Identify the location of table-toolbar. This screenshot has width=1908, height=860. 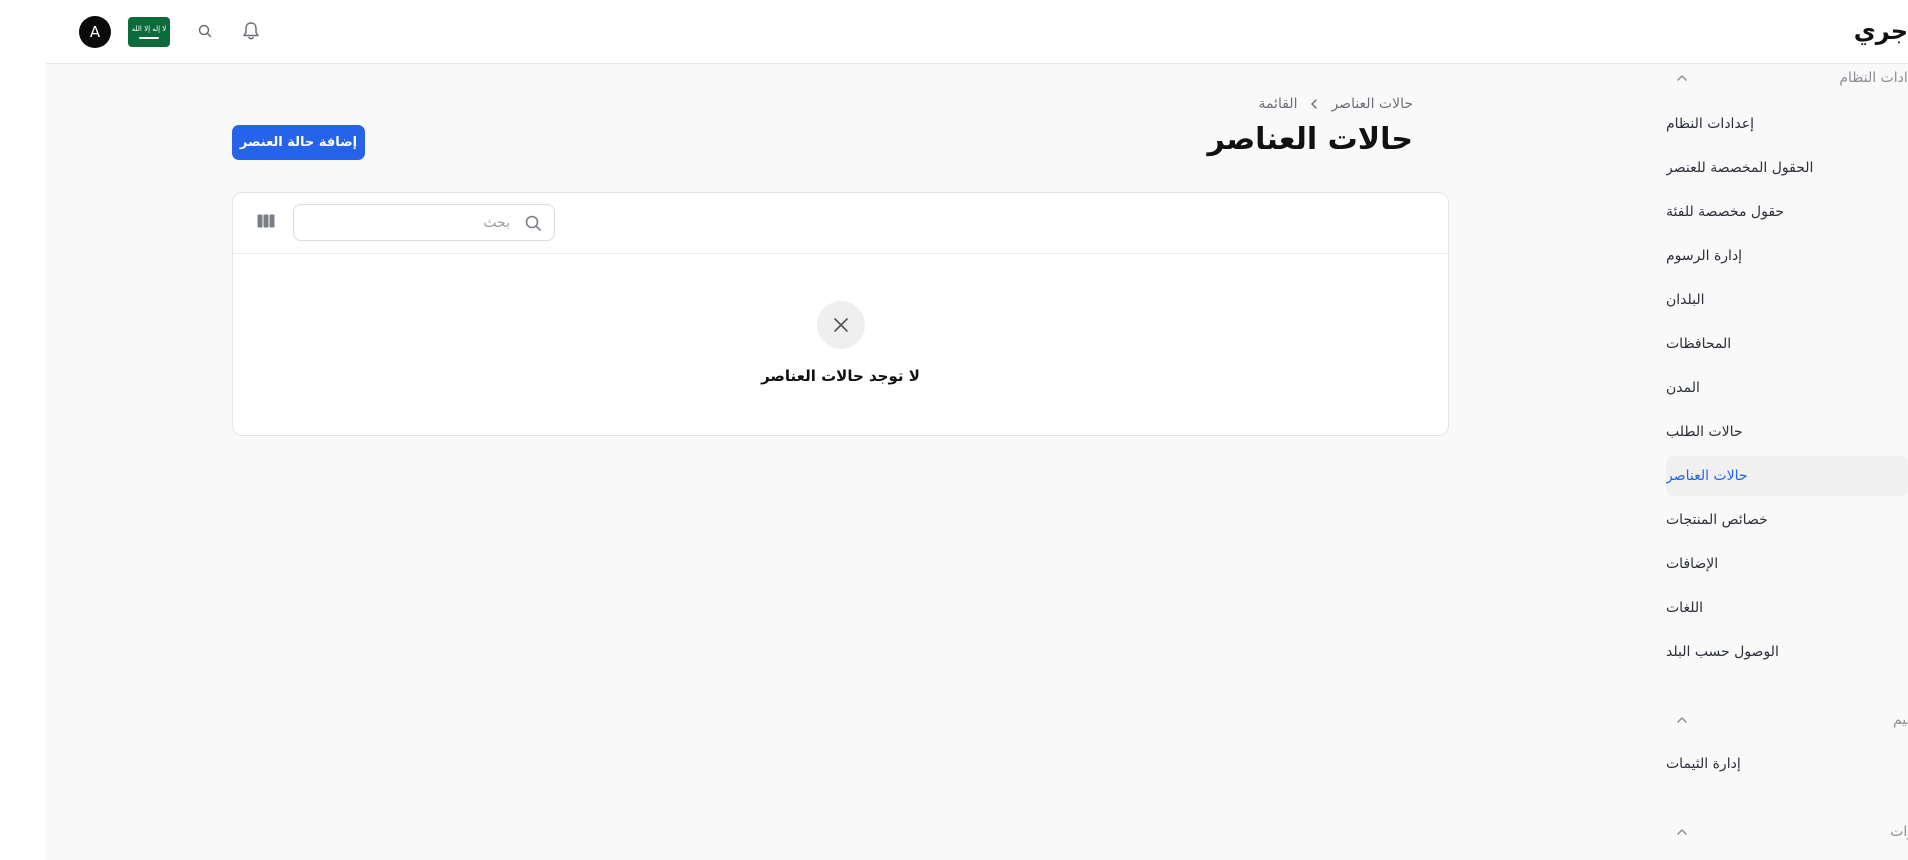
(840, 223).